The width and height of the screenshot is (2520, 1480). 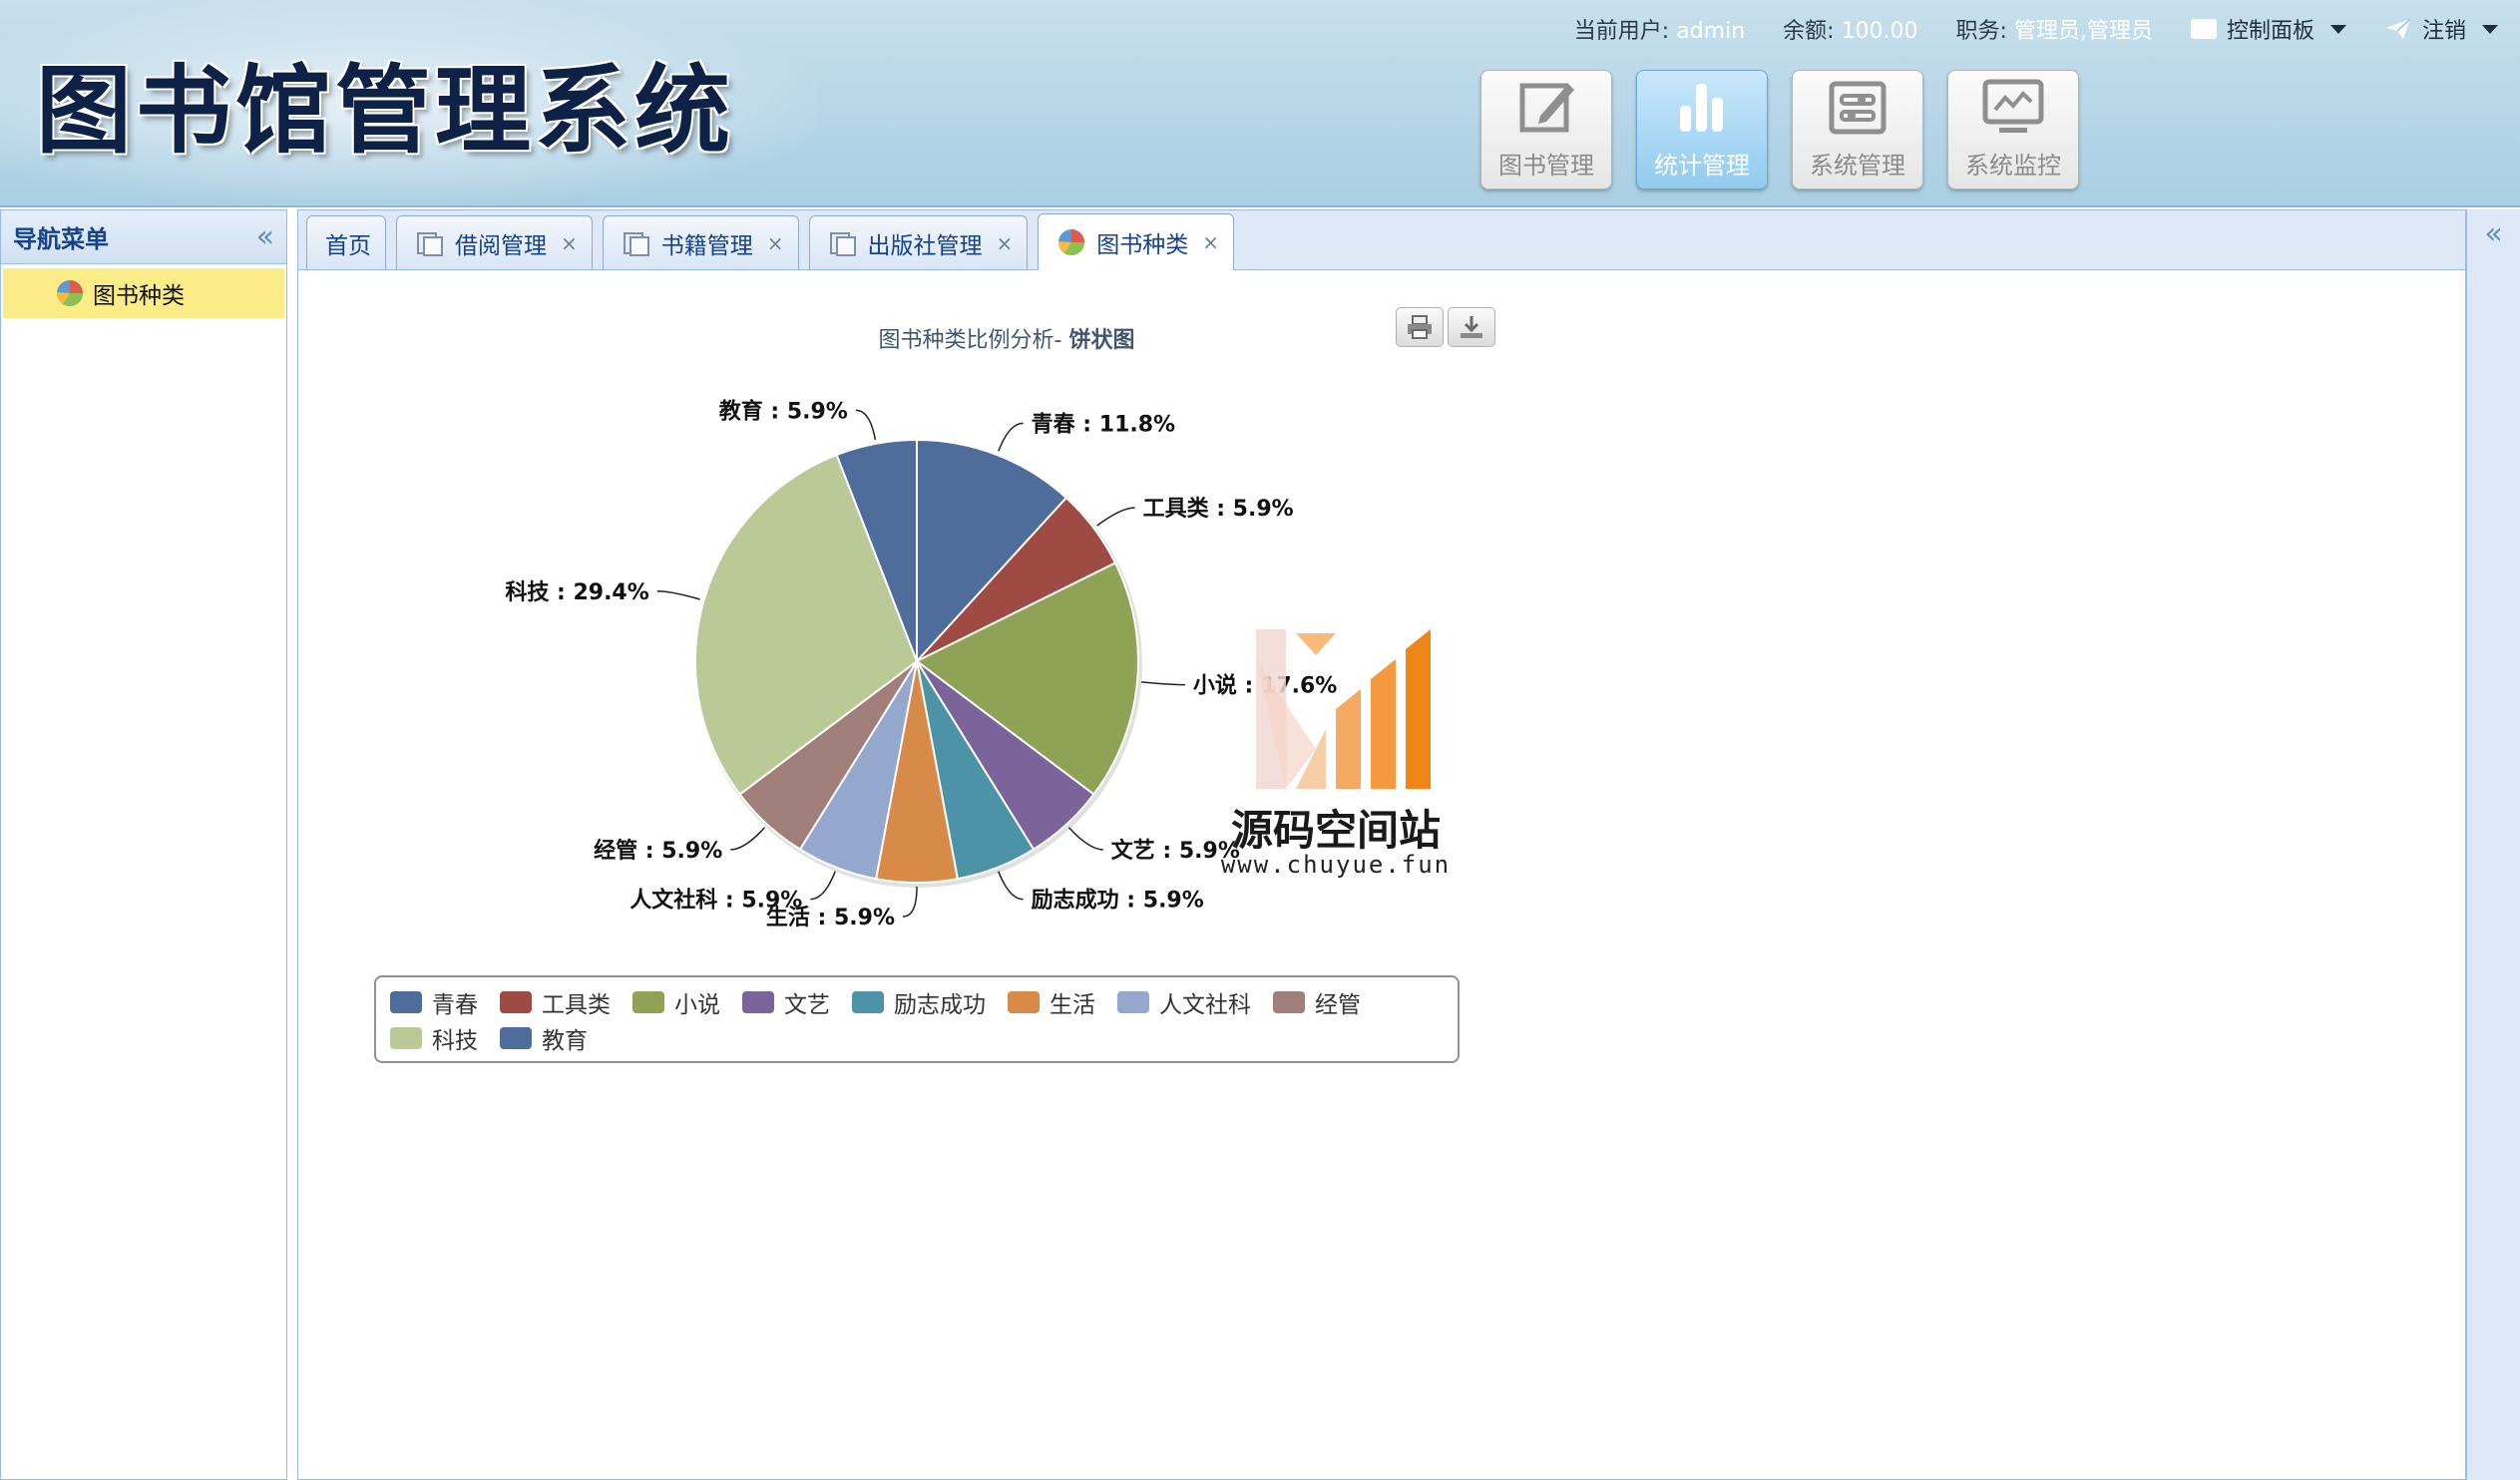 I want to click on tab-borrow-management: 借阅管理 ×, so click(x=494, y=242).